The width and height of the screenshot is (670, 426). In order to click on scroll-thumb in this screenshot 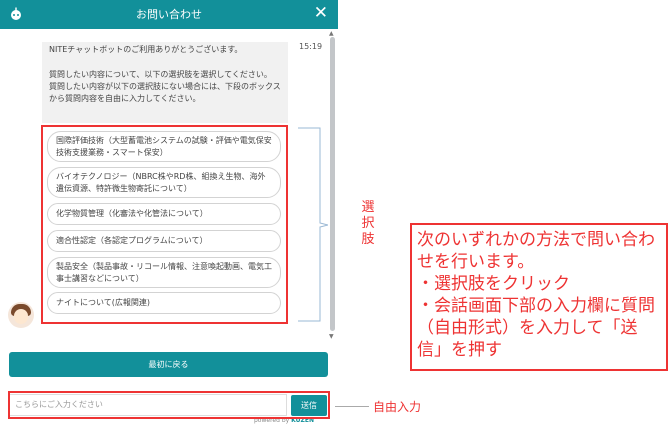, I will do `click(332, 184)`.